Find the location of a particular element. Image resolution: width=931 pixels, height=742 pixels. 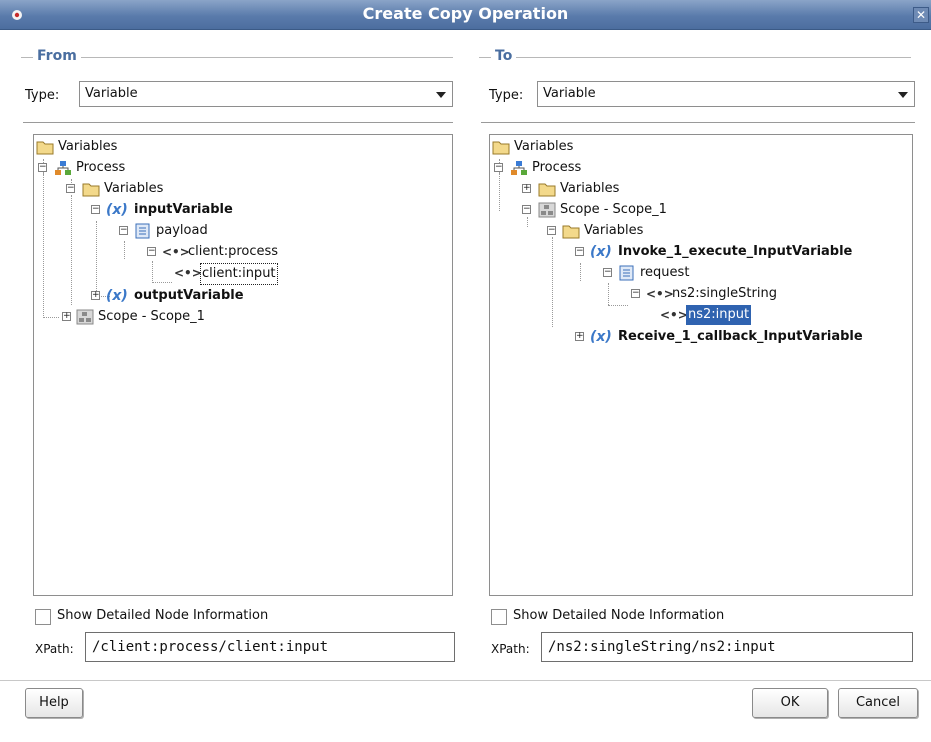

to-show-detail-label: Show Detailed Node Information is located at coordinates (619, 615).